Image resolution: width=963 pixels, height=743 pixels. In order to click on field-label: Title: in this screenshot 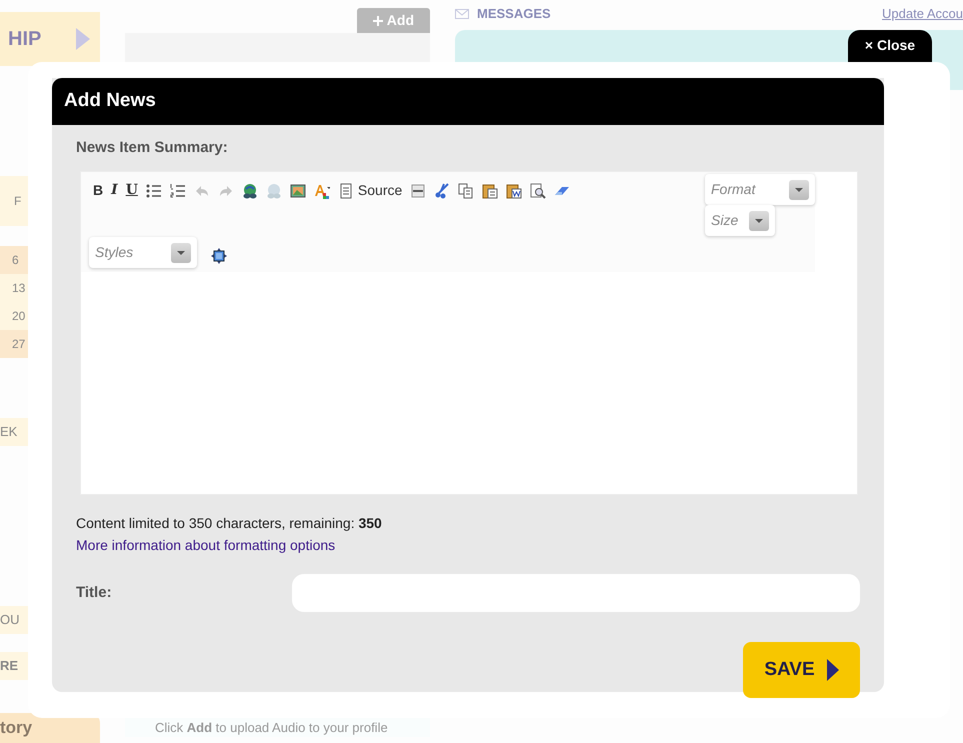, I will do `click(94, 592)`.